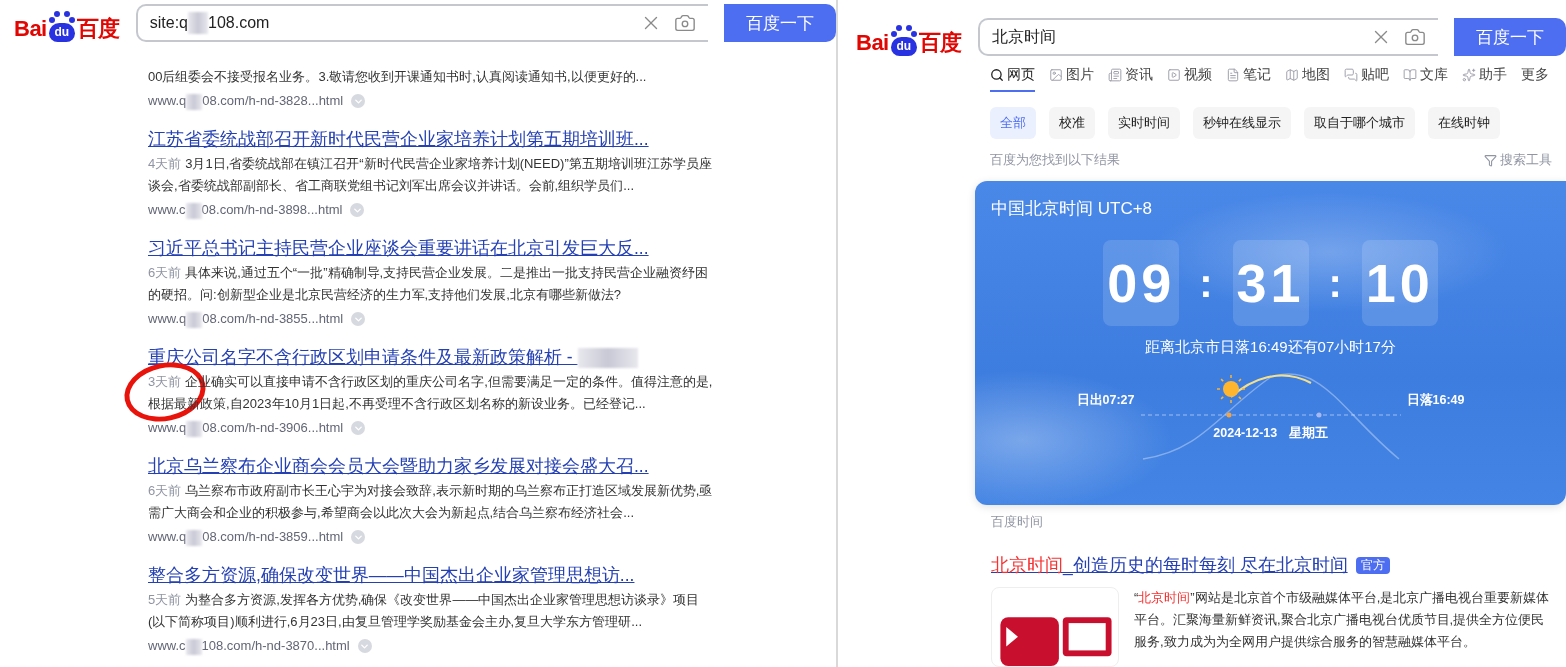  I want to click on sunset-time: 日落16:49, so click(1435, 400).